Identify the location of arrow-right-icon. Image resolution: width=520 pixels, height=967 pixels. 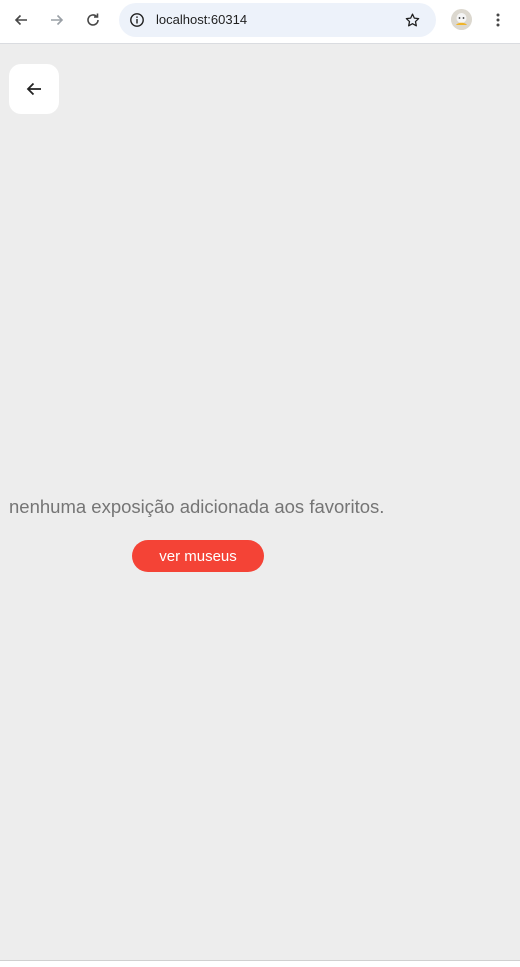
(57, 20).